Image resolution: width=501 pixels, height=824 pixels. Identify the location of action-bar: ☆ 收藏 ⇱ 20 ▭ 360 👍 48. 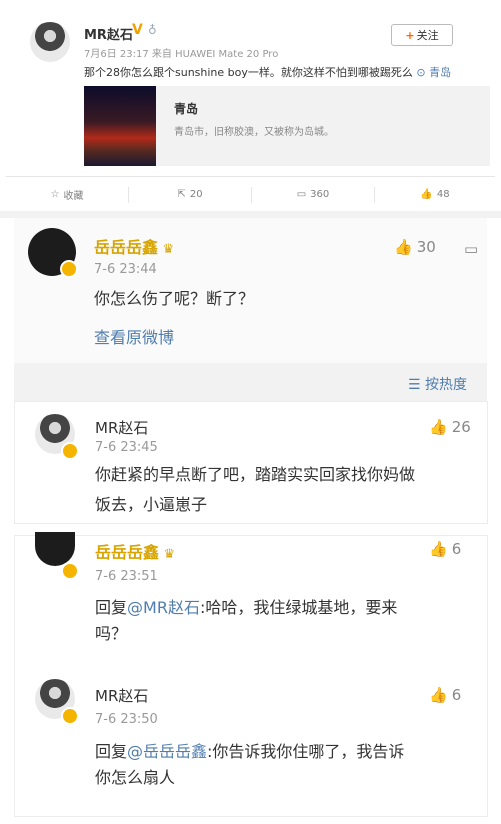
(250, 194).